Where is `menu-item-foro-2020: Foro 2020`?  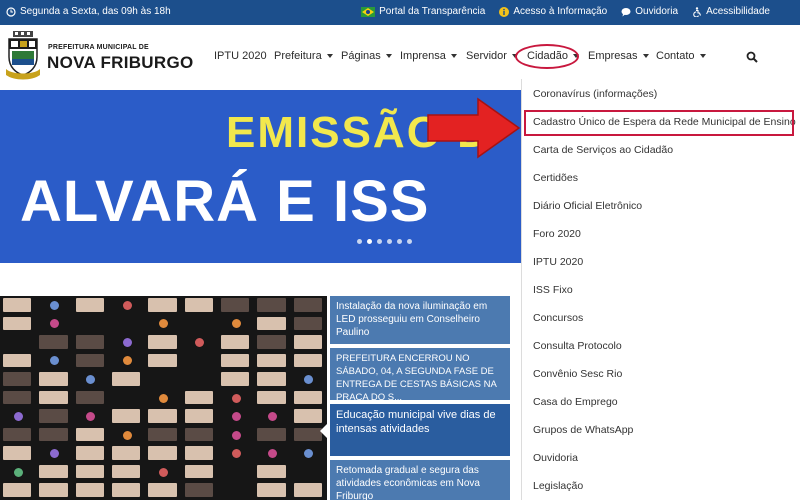 menu-item-foro-2020: Foro 2020 is located at coordinates (557, 234).